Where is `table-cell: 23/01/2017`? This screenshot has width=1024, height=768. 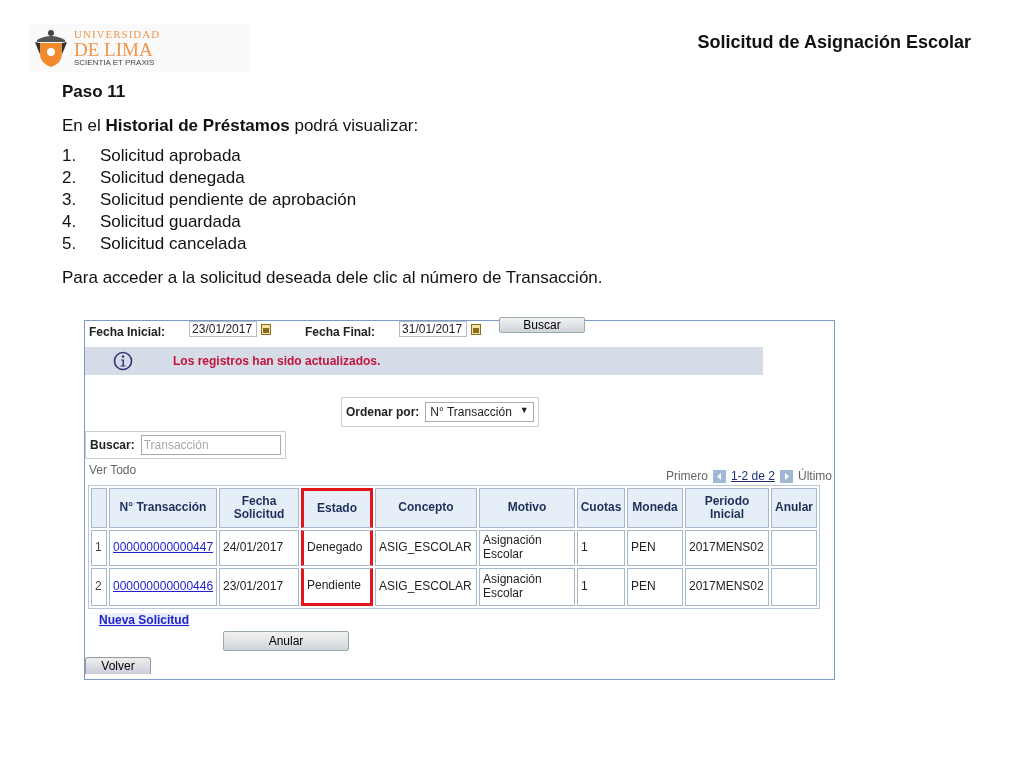 table-cell: 23/01/2017 is located at coordinates (253, 586).